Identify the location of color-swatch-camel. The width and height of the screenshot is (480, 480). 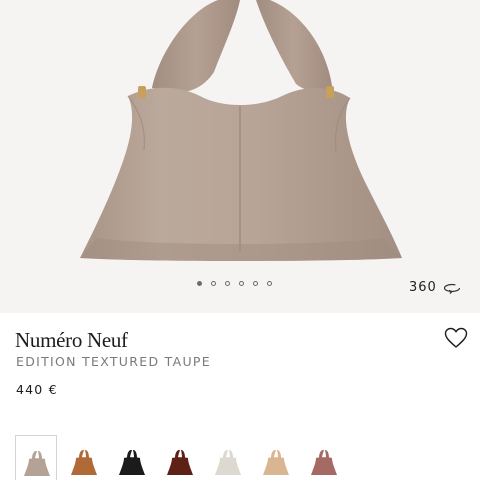
(276, 457).